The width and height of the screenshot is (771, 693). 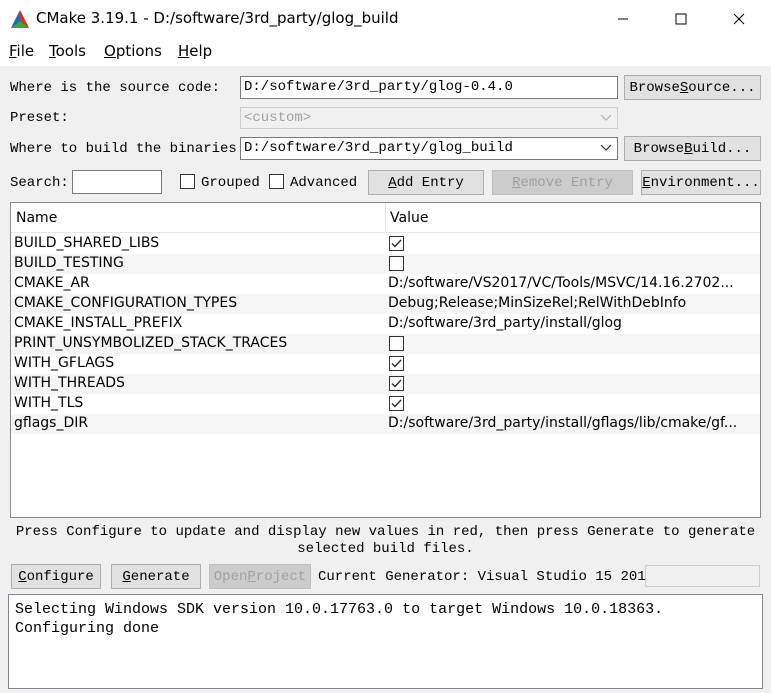 I want to click on column-header-name: Name, so click(x=36, y=218).